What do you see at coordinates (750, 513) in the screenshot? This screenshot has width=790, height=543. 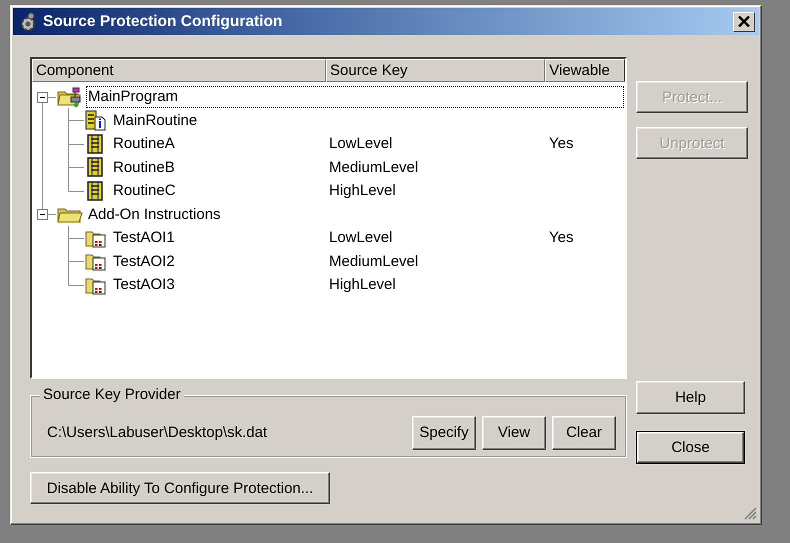 I see `resize-grip-icon` at bounding box center [750, 513].